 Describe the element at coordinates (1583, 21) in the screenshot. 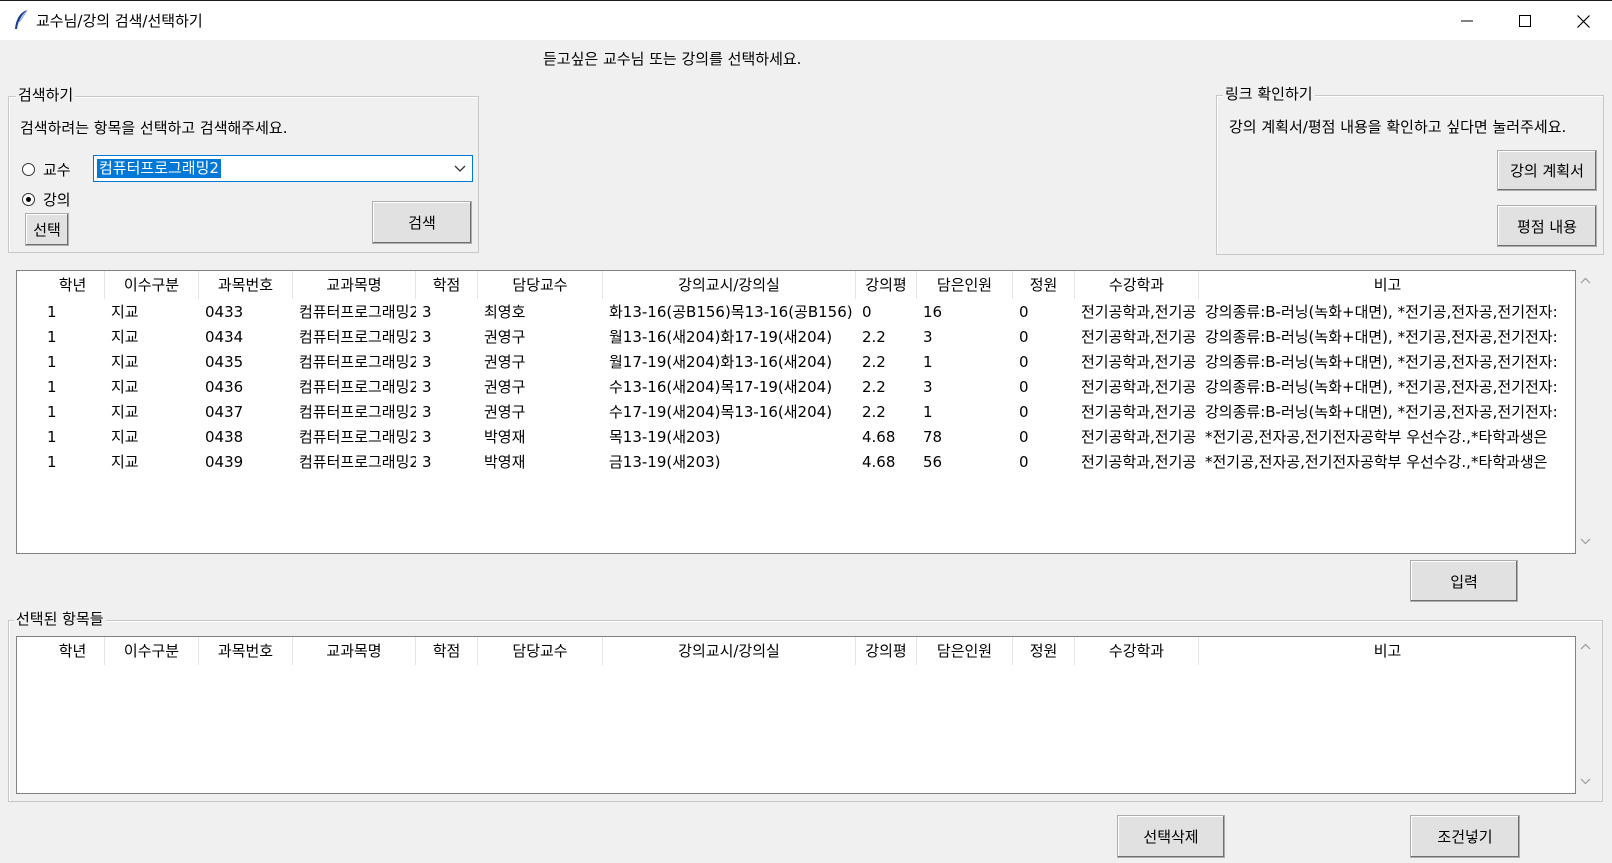

I see `close-button` at that location.